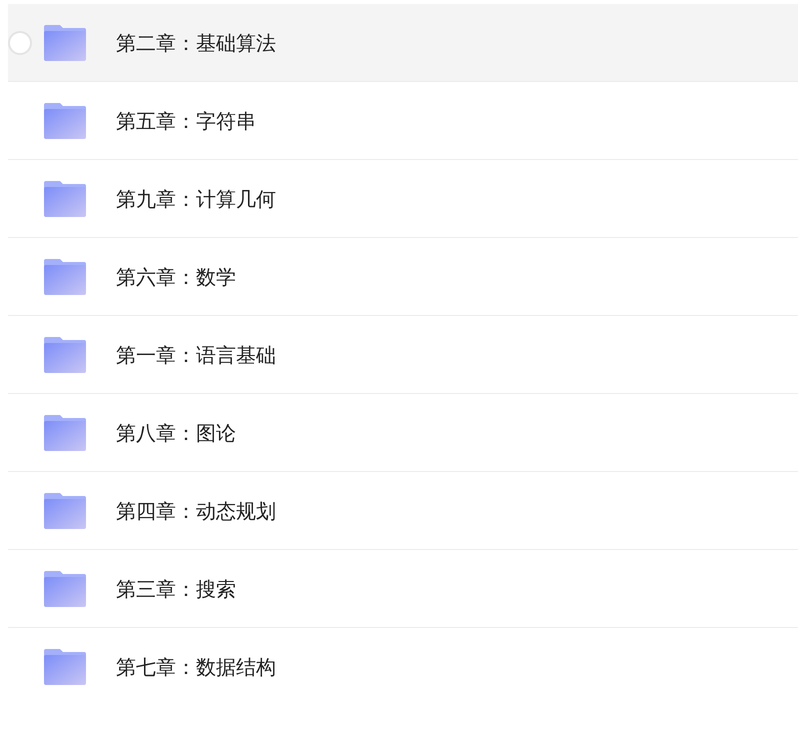 This screenshot has height=751, width=798. I want to click on folder-name: 第五章：字符串, so click(186, 121).